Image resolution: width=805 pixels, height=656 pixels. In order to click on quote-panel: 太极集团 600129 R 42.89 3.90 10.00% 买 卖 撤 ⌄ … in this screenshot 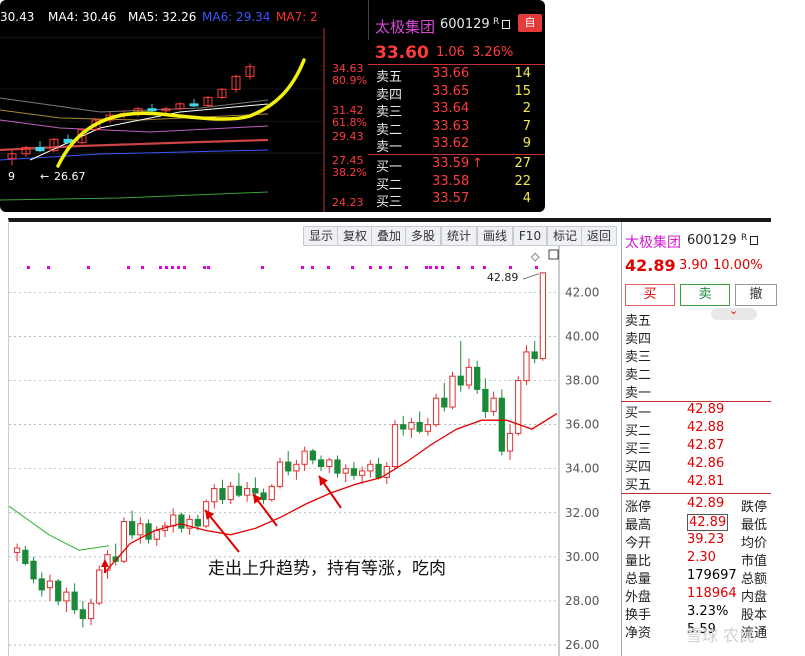, I will do `click(699, 439)`.